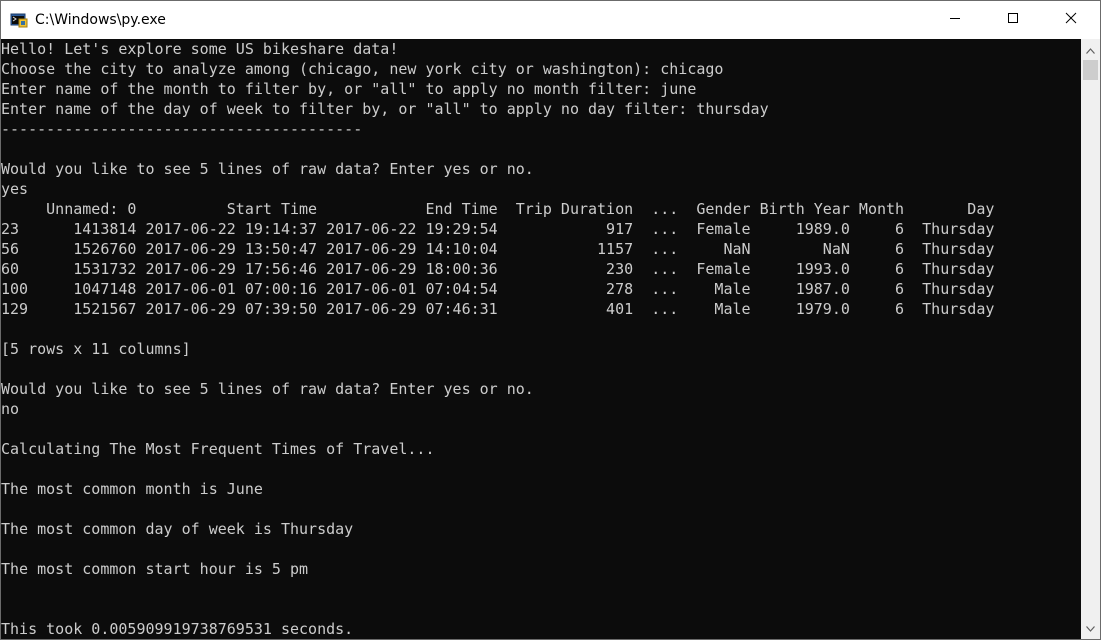 Image resolution: width=1101 pixels, height=640 pixels. I want to click on scroll-up-button, so click(1090, 50).